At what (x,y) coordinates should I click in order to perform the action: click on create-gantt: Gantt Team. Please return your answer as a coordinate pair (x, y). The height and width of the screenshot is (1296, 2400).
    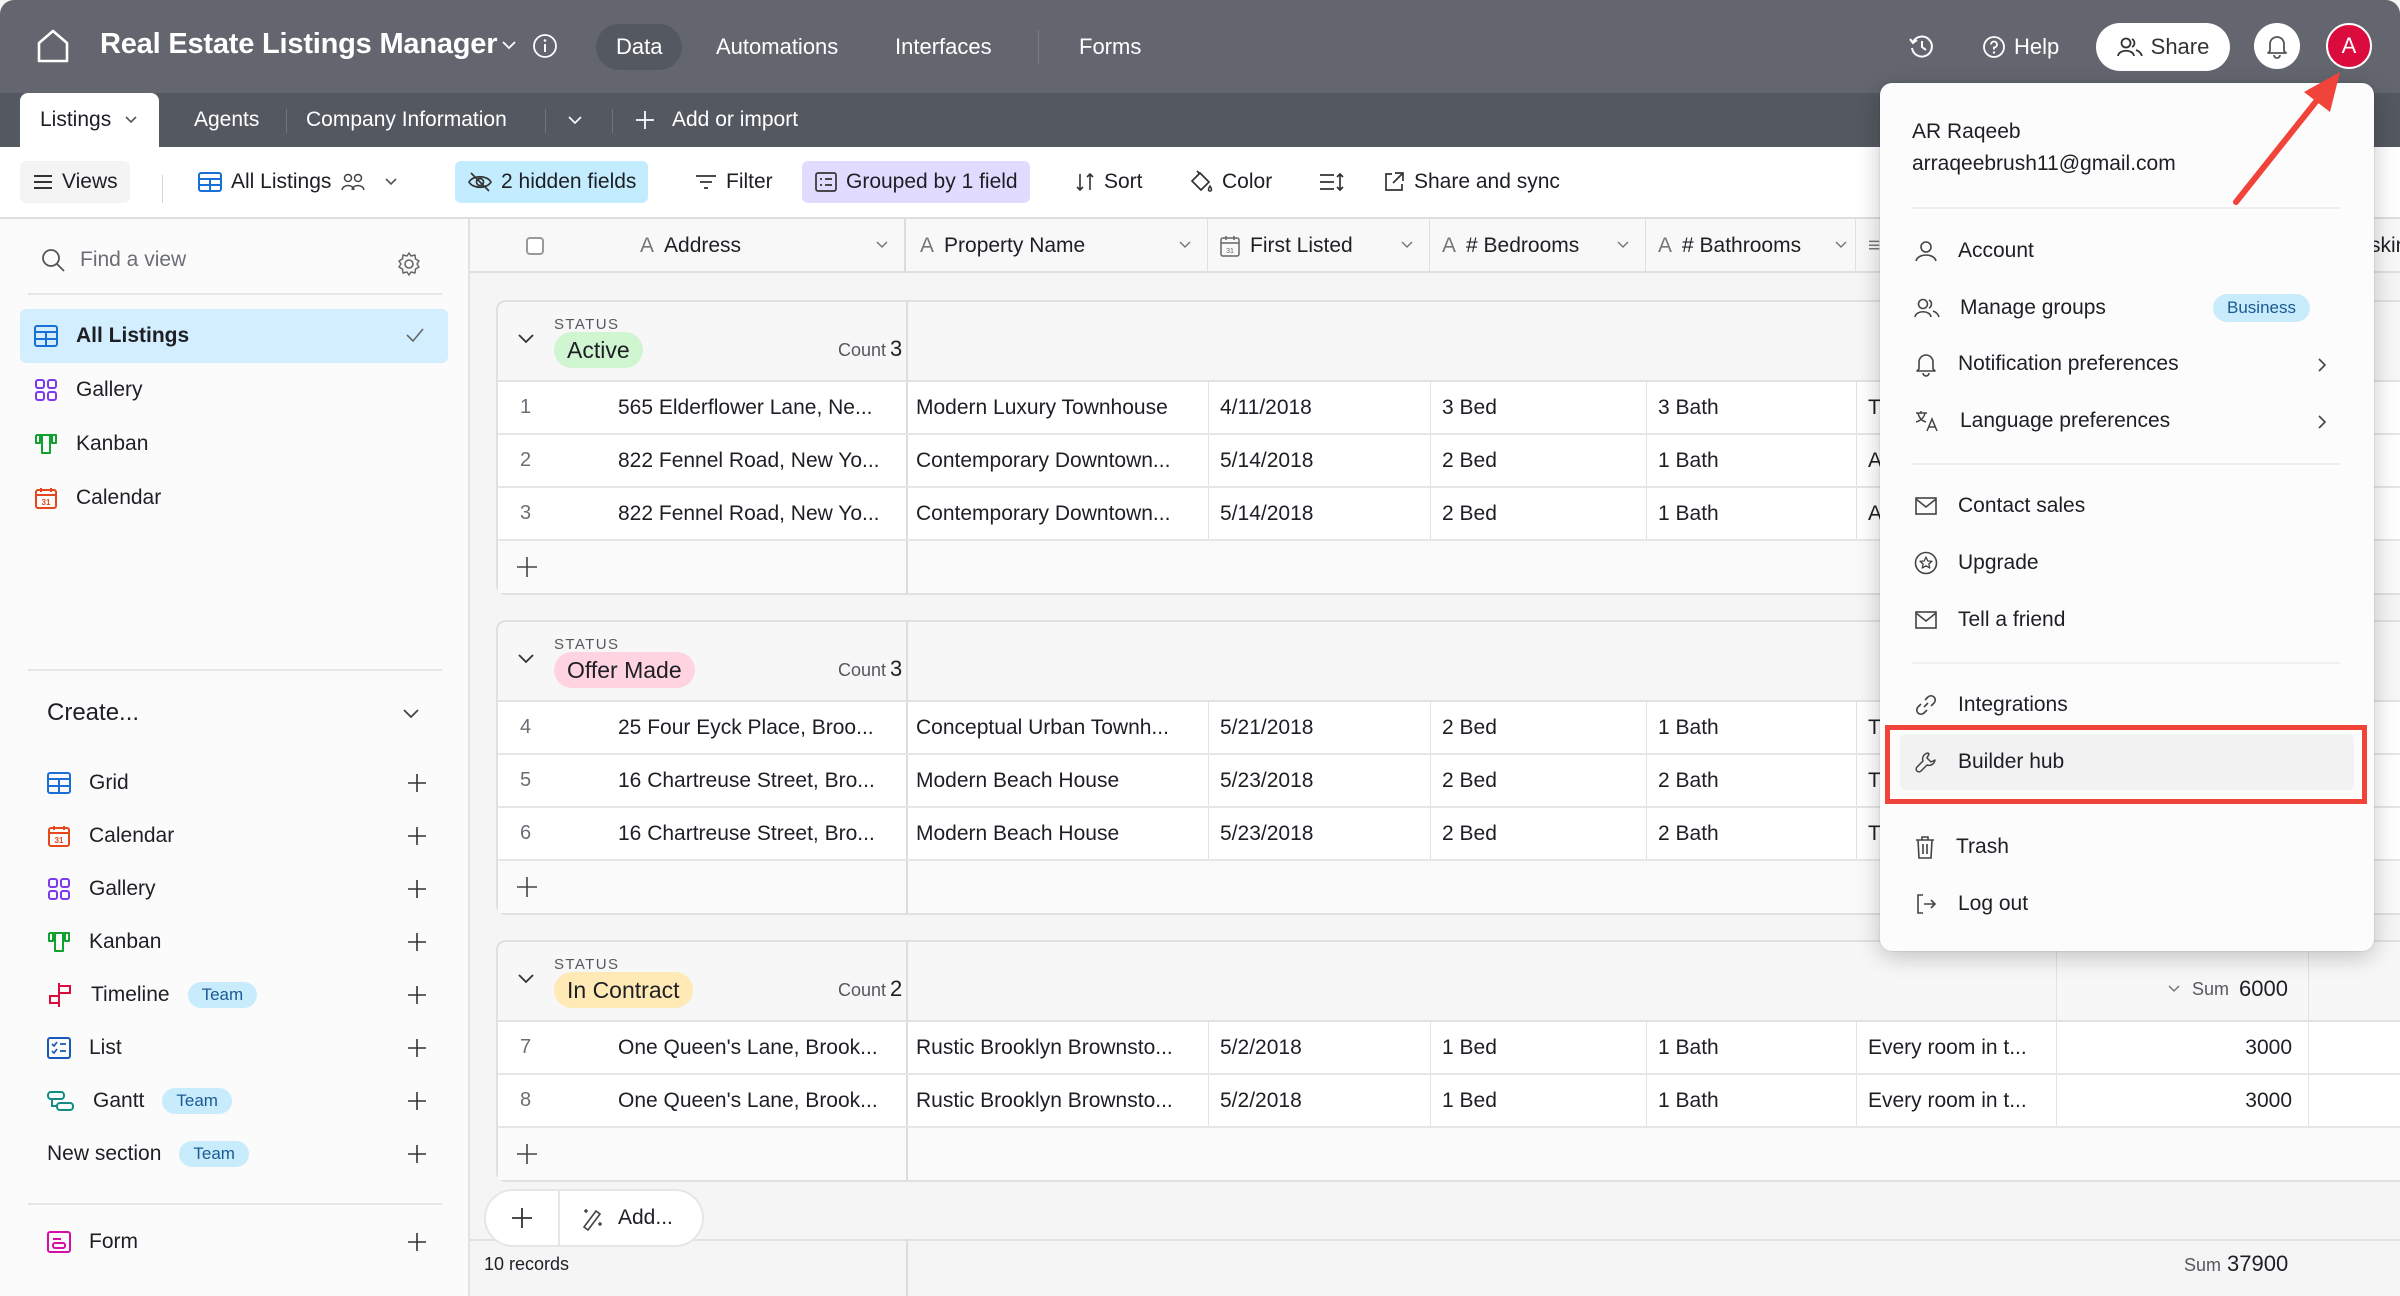
    Looking at the image, I should click on (237, 1101).